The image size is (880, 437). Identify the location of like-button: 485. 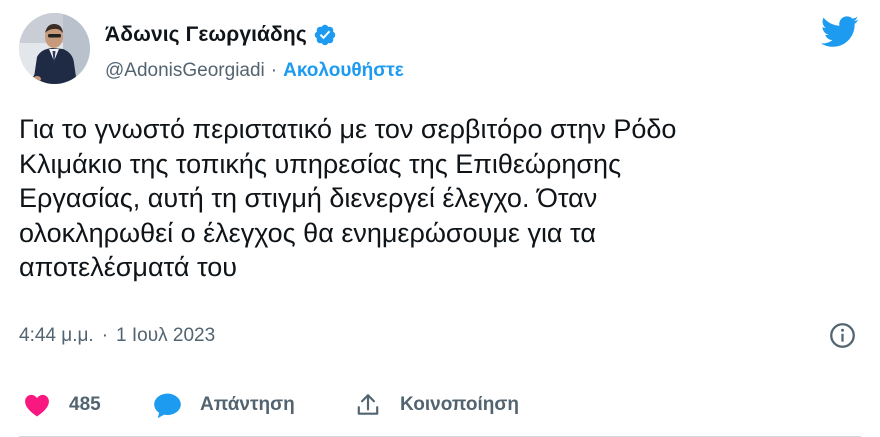
(62, 405).